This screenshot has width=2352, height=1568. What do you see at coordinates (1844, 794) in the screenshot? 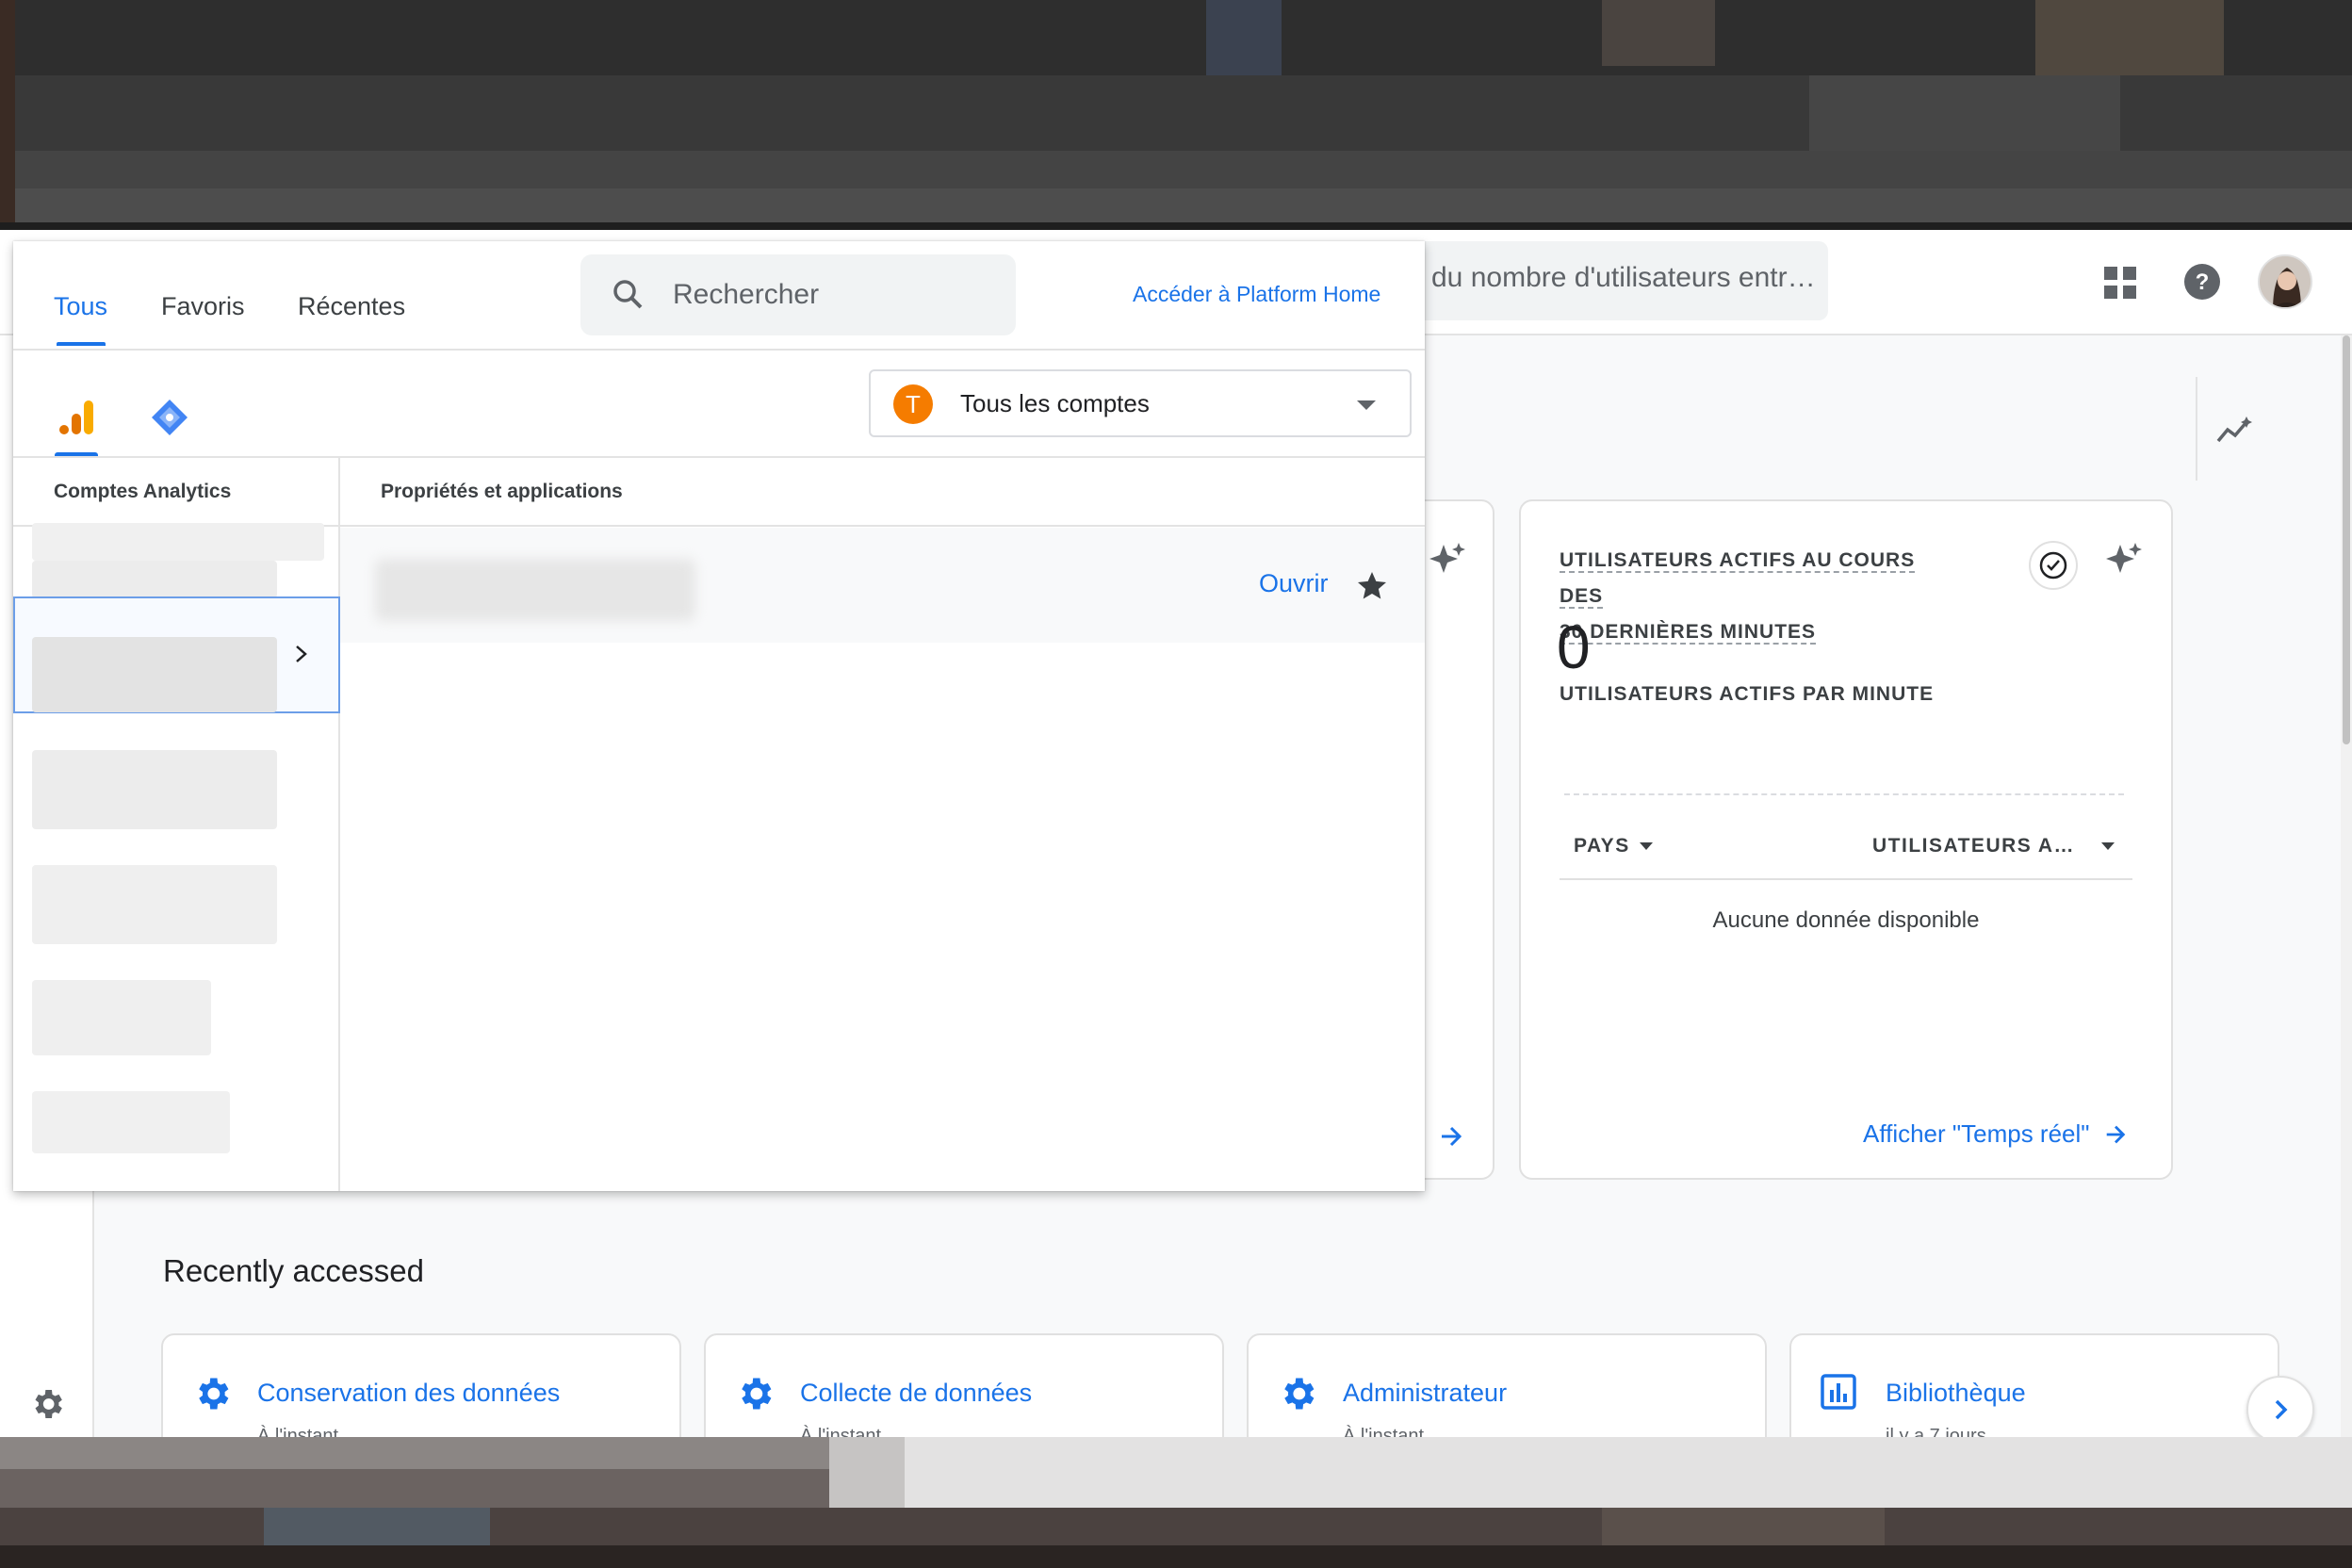
I see `sparkline-baseline` at bounding box center [1844, 794].